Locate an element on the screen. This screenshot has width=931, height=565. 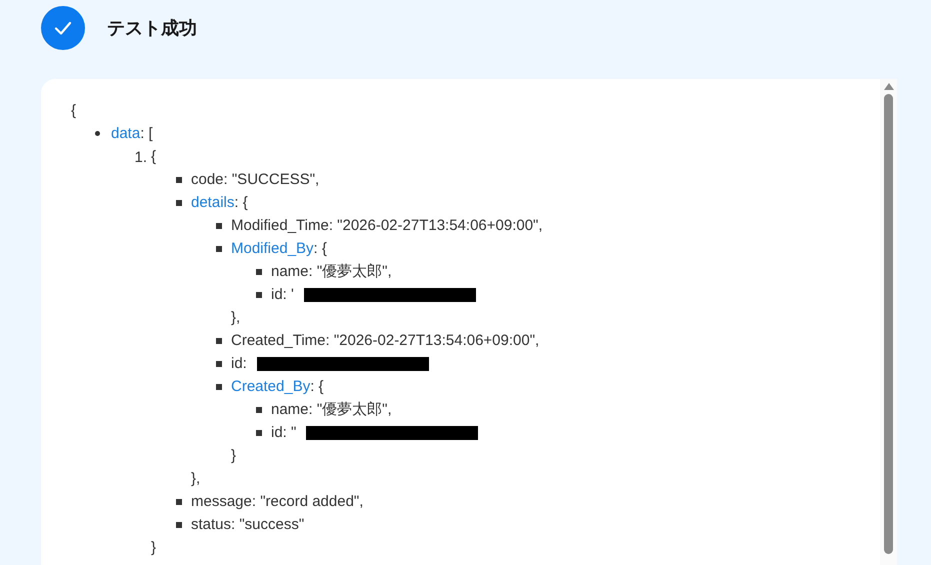
tree-line: code: "SUCCESS", is located at coordinates (255, 180).